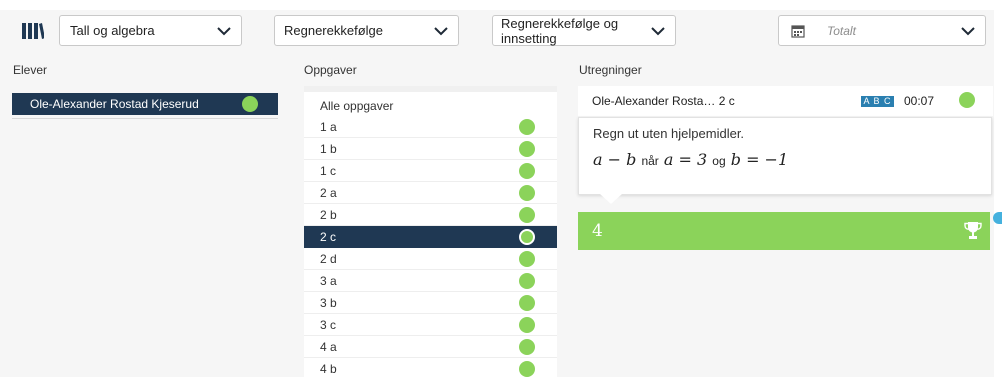  I want to click on calculation-student-task: Ole-Alexander Rosta… 2 c, so click(663, 101).